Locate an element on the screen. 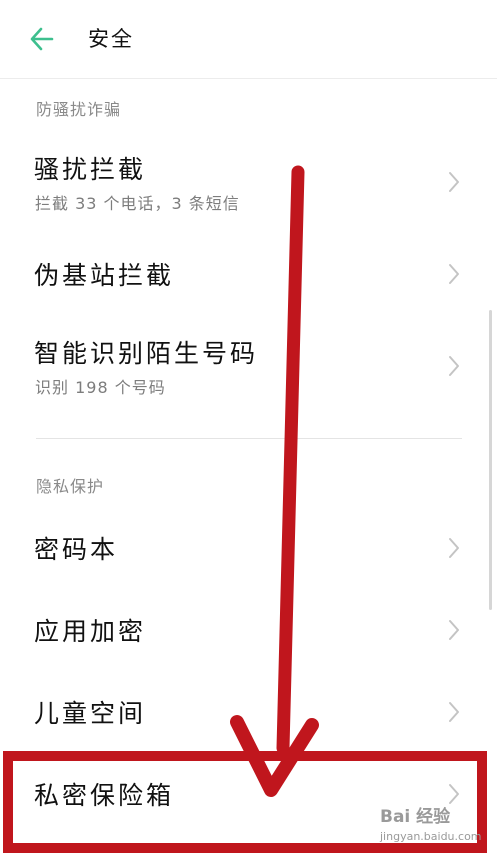 Image resolution: width=497 pixels, height=856 pixels. watermark-url: jingyan.baidu.com is located at coordinates (431, 836).